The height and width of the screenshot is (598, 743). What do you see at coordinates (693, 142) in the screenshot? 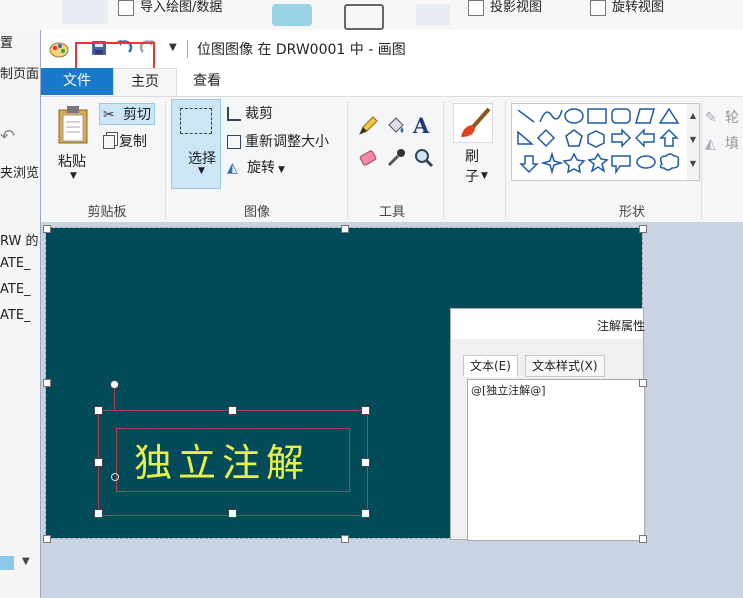
I see `shapes-scrollbar: ▲ ▼ ▼` at bounding box center [693, 142].